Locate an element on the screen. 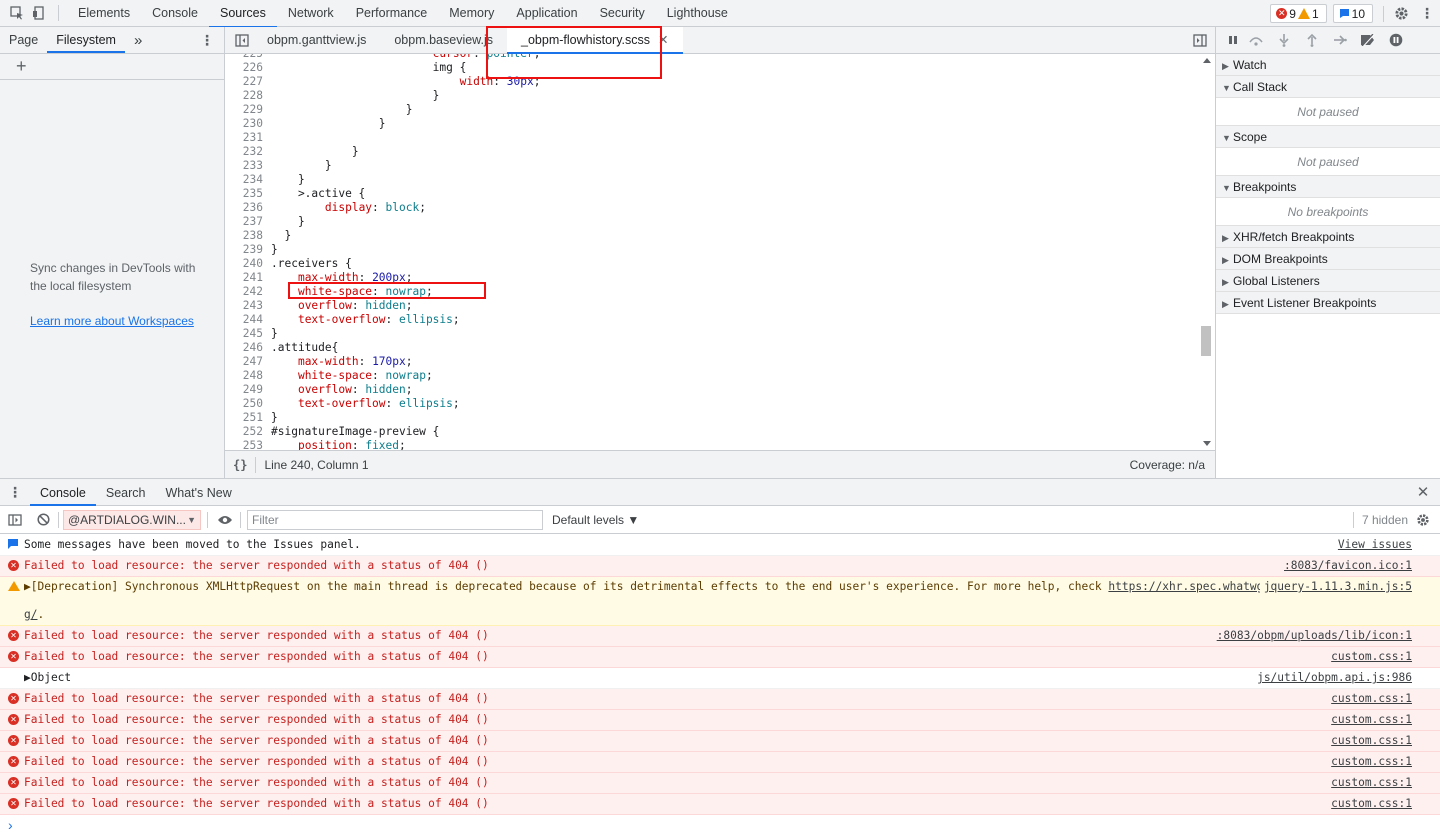  tab-elements: Elements is located at coordinates (104, 13).